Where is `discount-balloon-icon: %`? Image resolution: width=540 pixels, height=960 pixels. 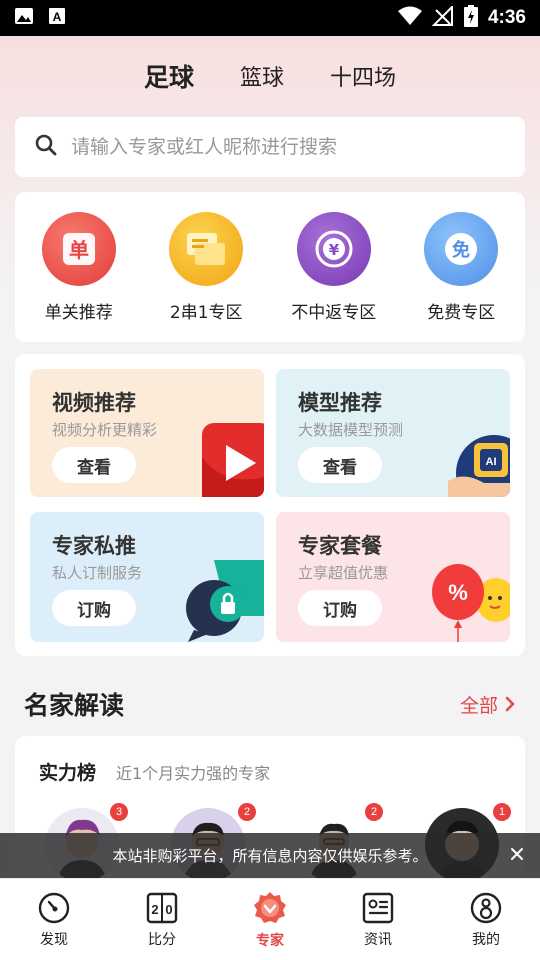
discount-balloon-icon: % is located at coordinates (471, 603).